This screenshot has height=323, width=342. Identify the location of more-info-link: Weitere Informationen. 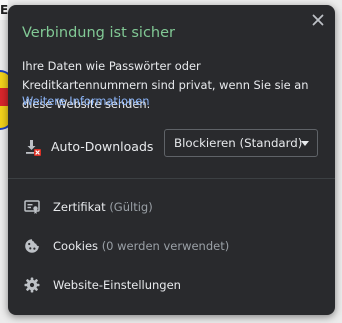
(85, 101).